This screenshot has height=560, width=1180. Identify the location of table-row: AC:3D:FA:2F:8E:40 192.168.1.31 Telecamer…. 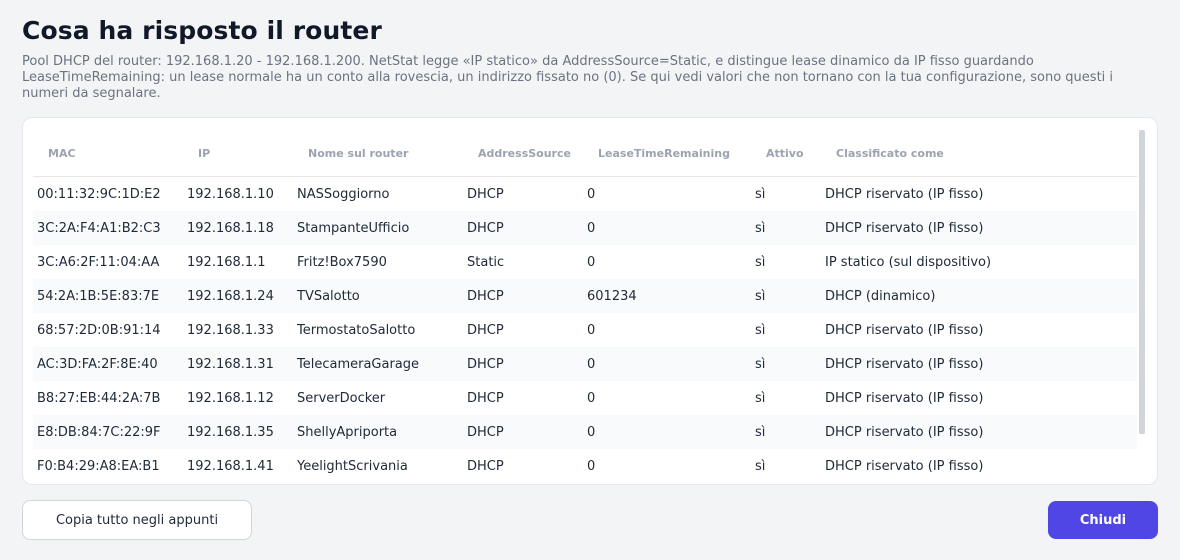
(585, 364).